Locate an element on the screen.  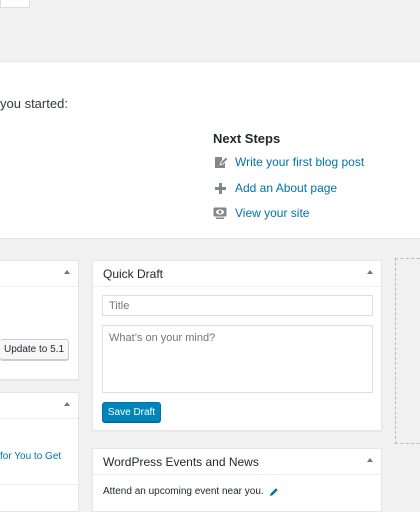
next-step-write-post: Write your first blog post is located at coordinates (288, 162).